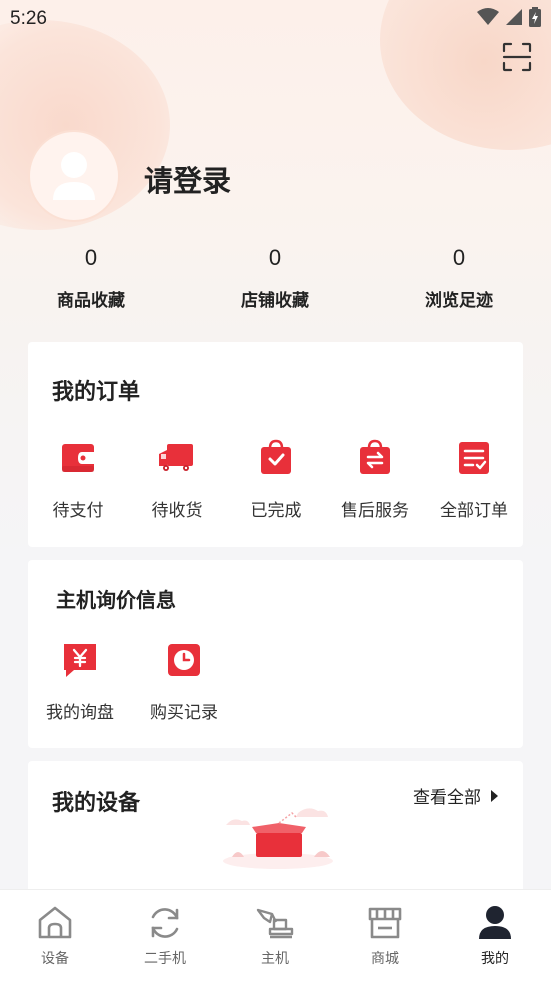 The image size is (551, 981). I want to click on yen-icon, so click(80, 660).